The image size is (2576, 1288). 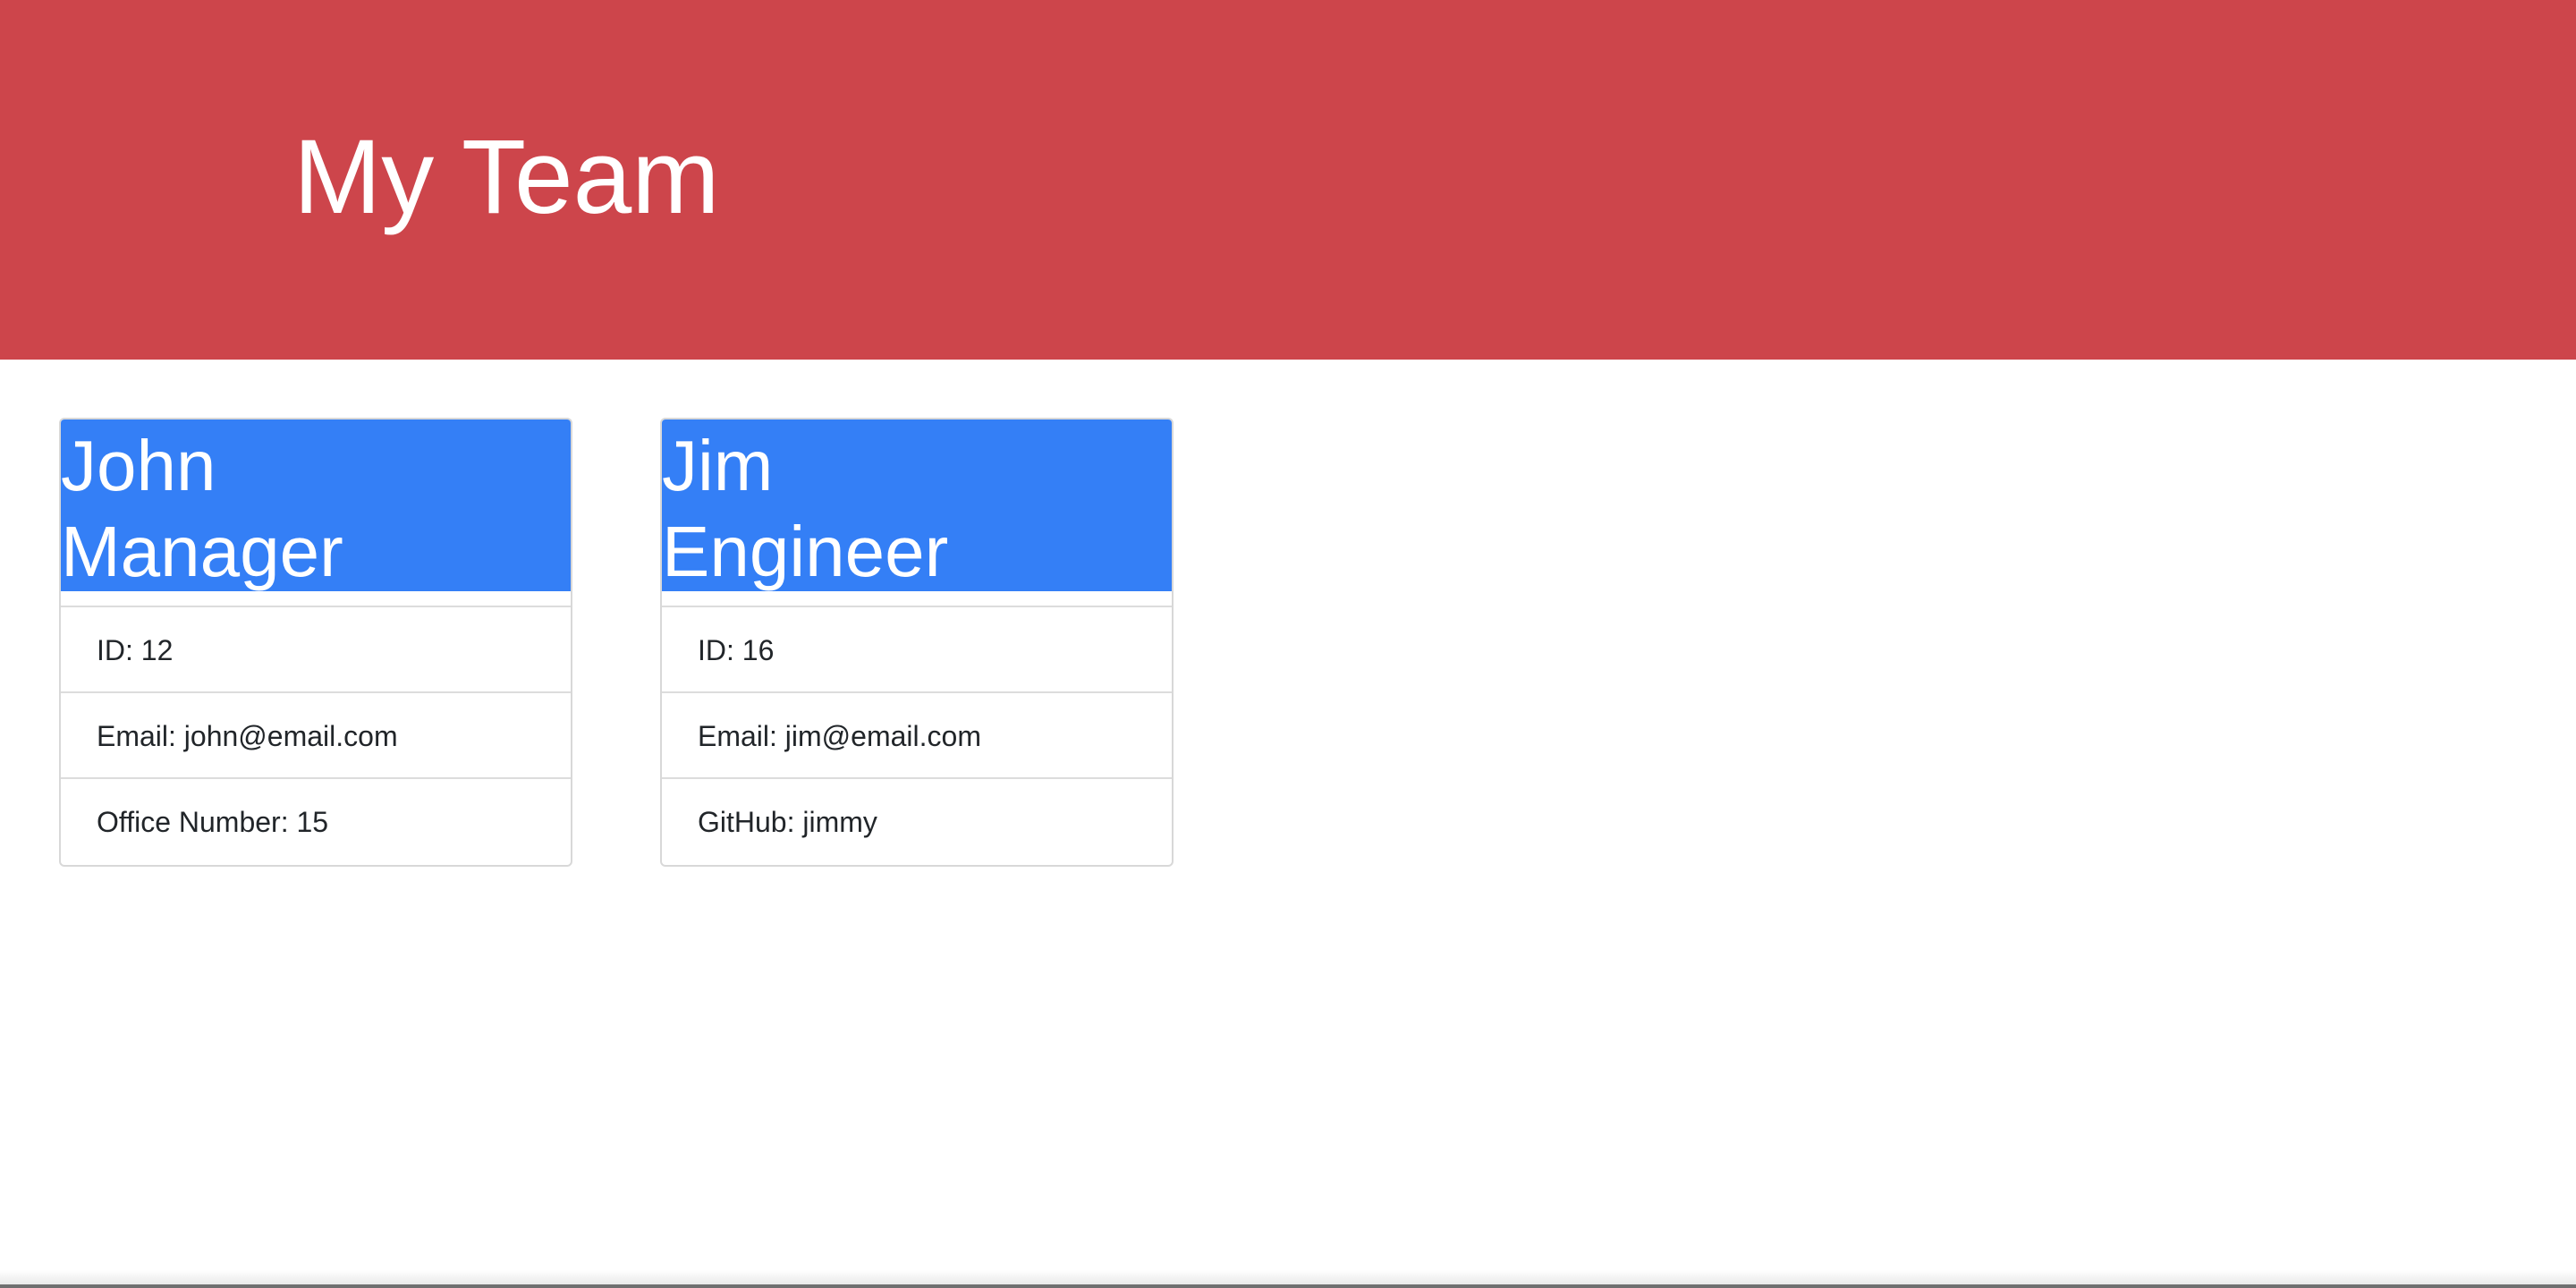 I want to click on card-header: John Manager, so click(x=316, y=505).